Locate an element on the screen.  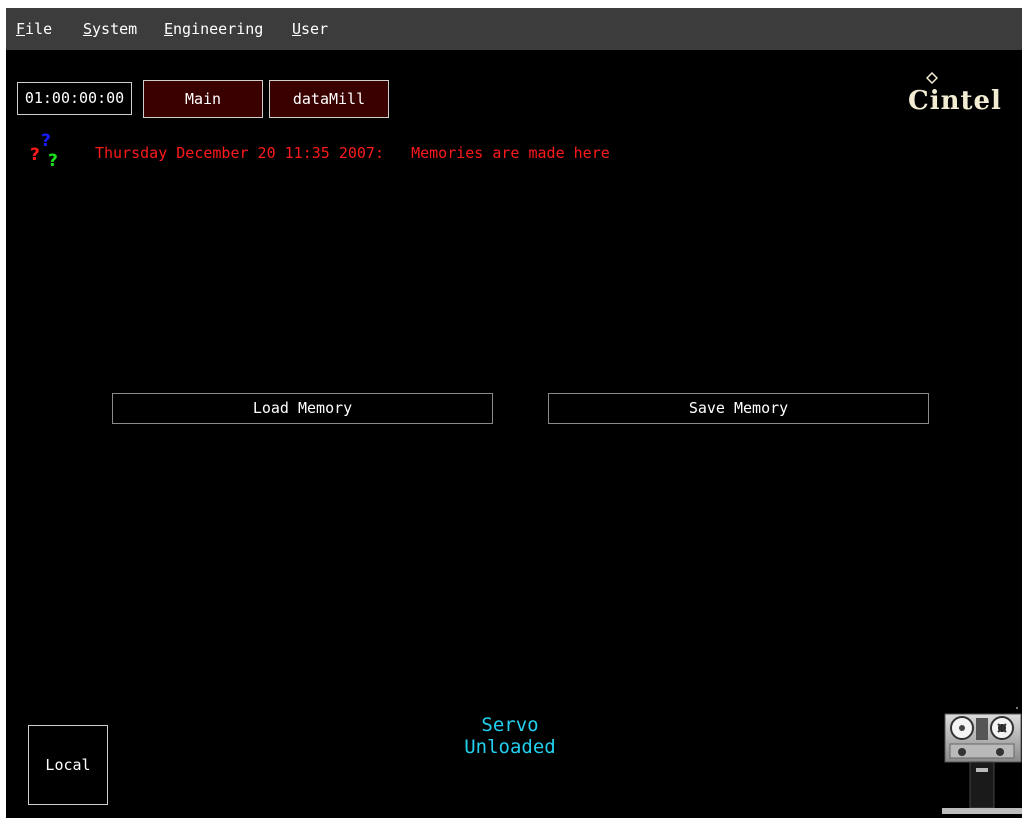
local-button: Local is located at coordinates (68, 765).